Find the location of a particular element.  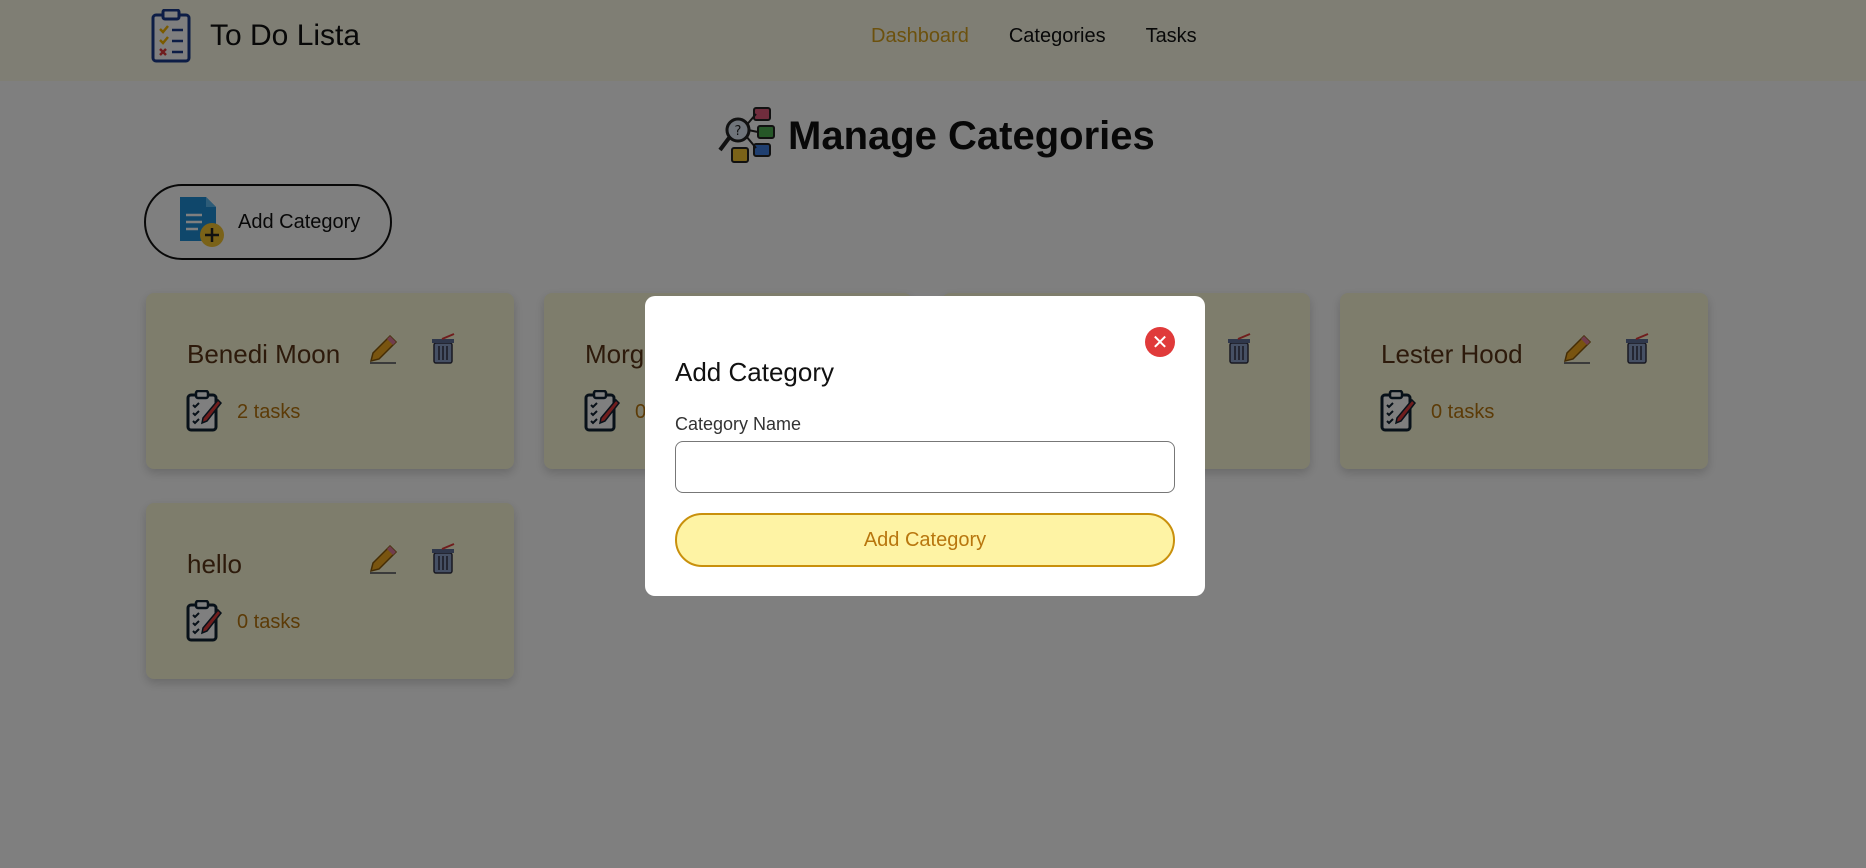

category-name-label: Category Name is located at coordinates (738, 424).